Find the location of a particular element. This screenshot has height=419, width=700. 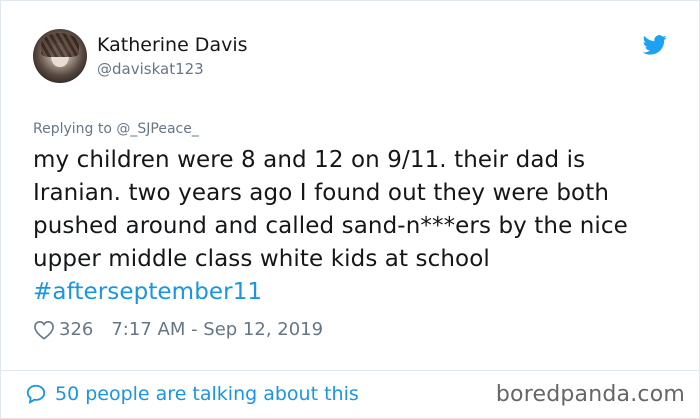

speech-bubble-icon is located at coordinates (36, 394).